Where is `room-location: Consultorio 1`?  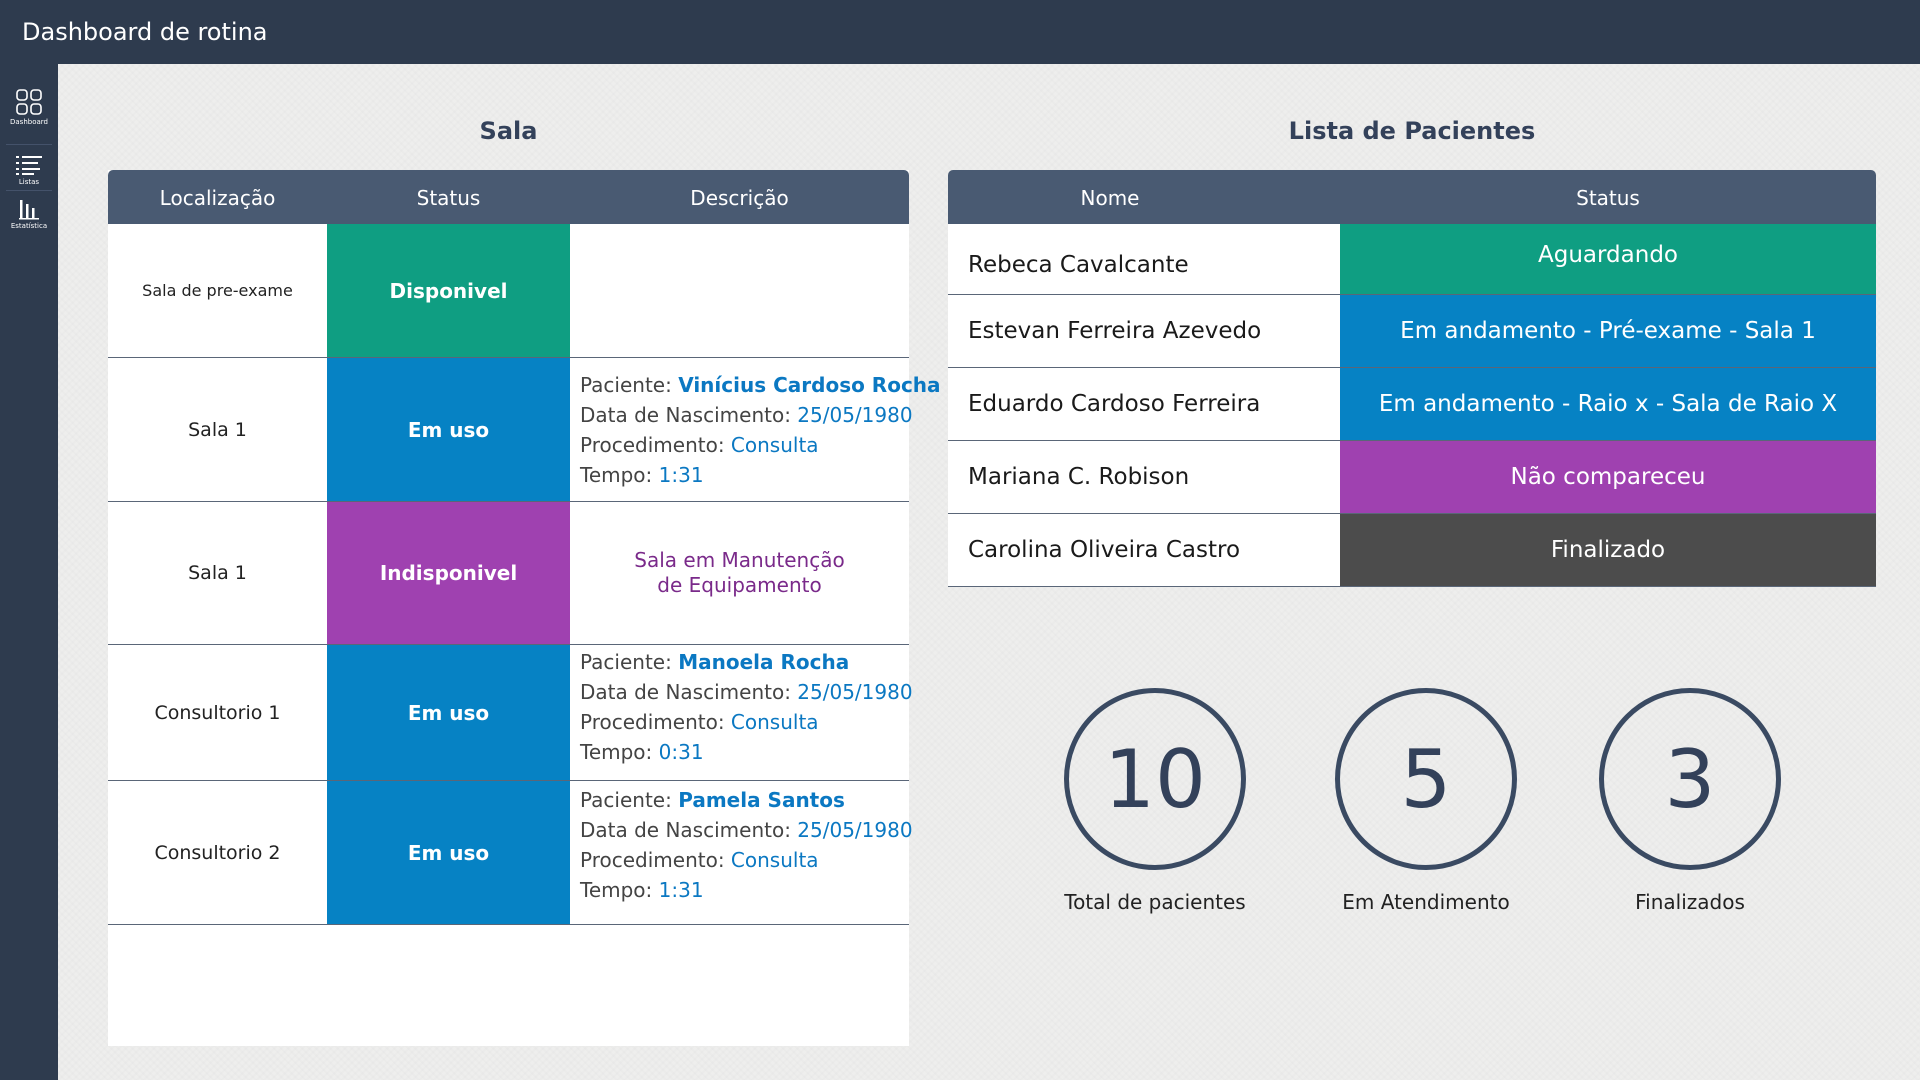 room-location: Consultorio 1 is located at coordinates (217, 712).